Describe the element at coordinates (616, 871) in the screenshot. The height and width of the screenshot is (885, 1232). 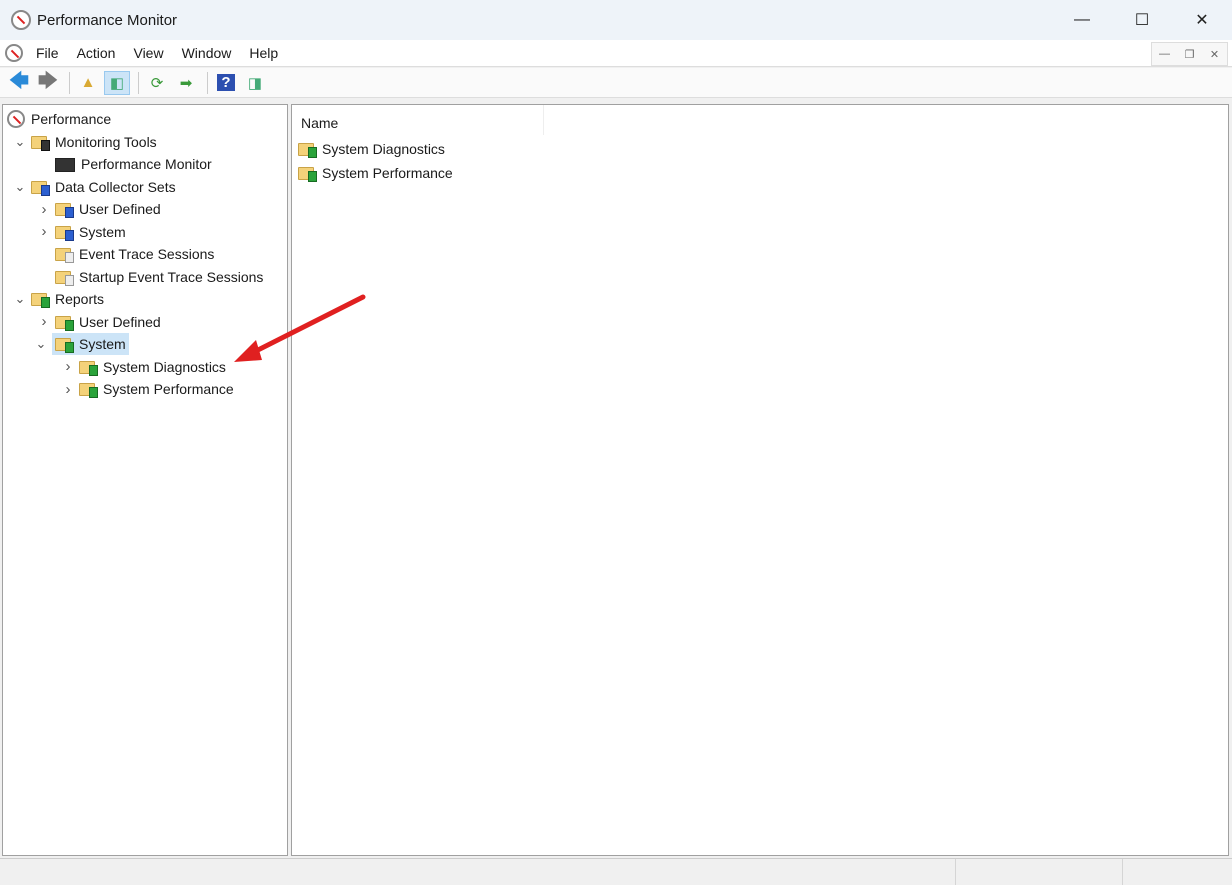
I see `status-bar` at that location.